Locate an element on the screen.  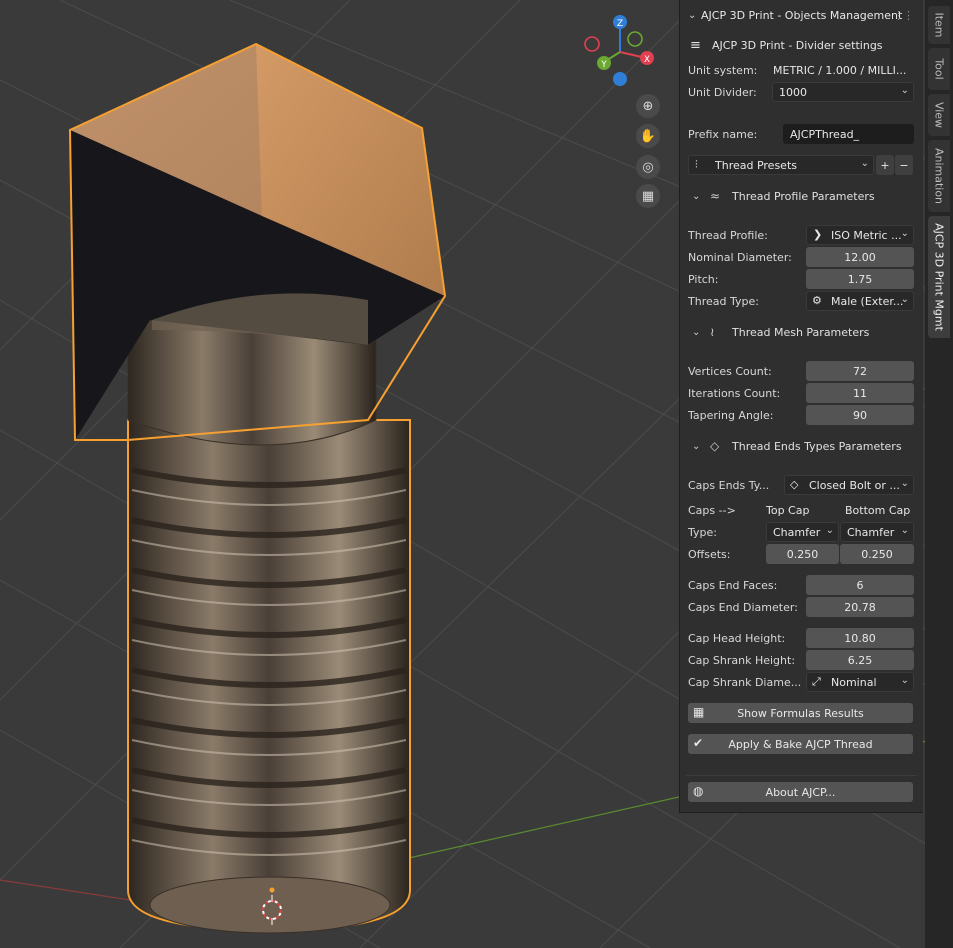
thread-mesh-section-header: ⌄ ≀ Thread Mesh Parameters is located at coordinates (801, 332).